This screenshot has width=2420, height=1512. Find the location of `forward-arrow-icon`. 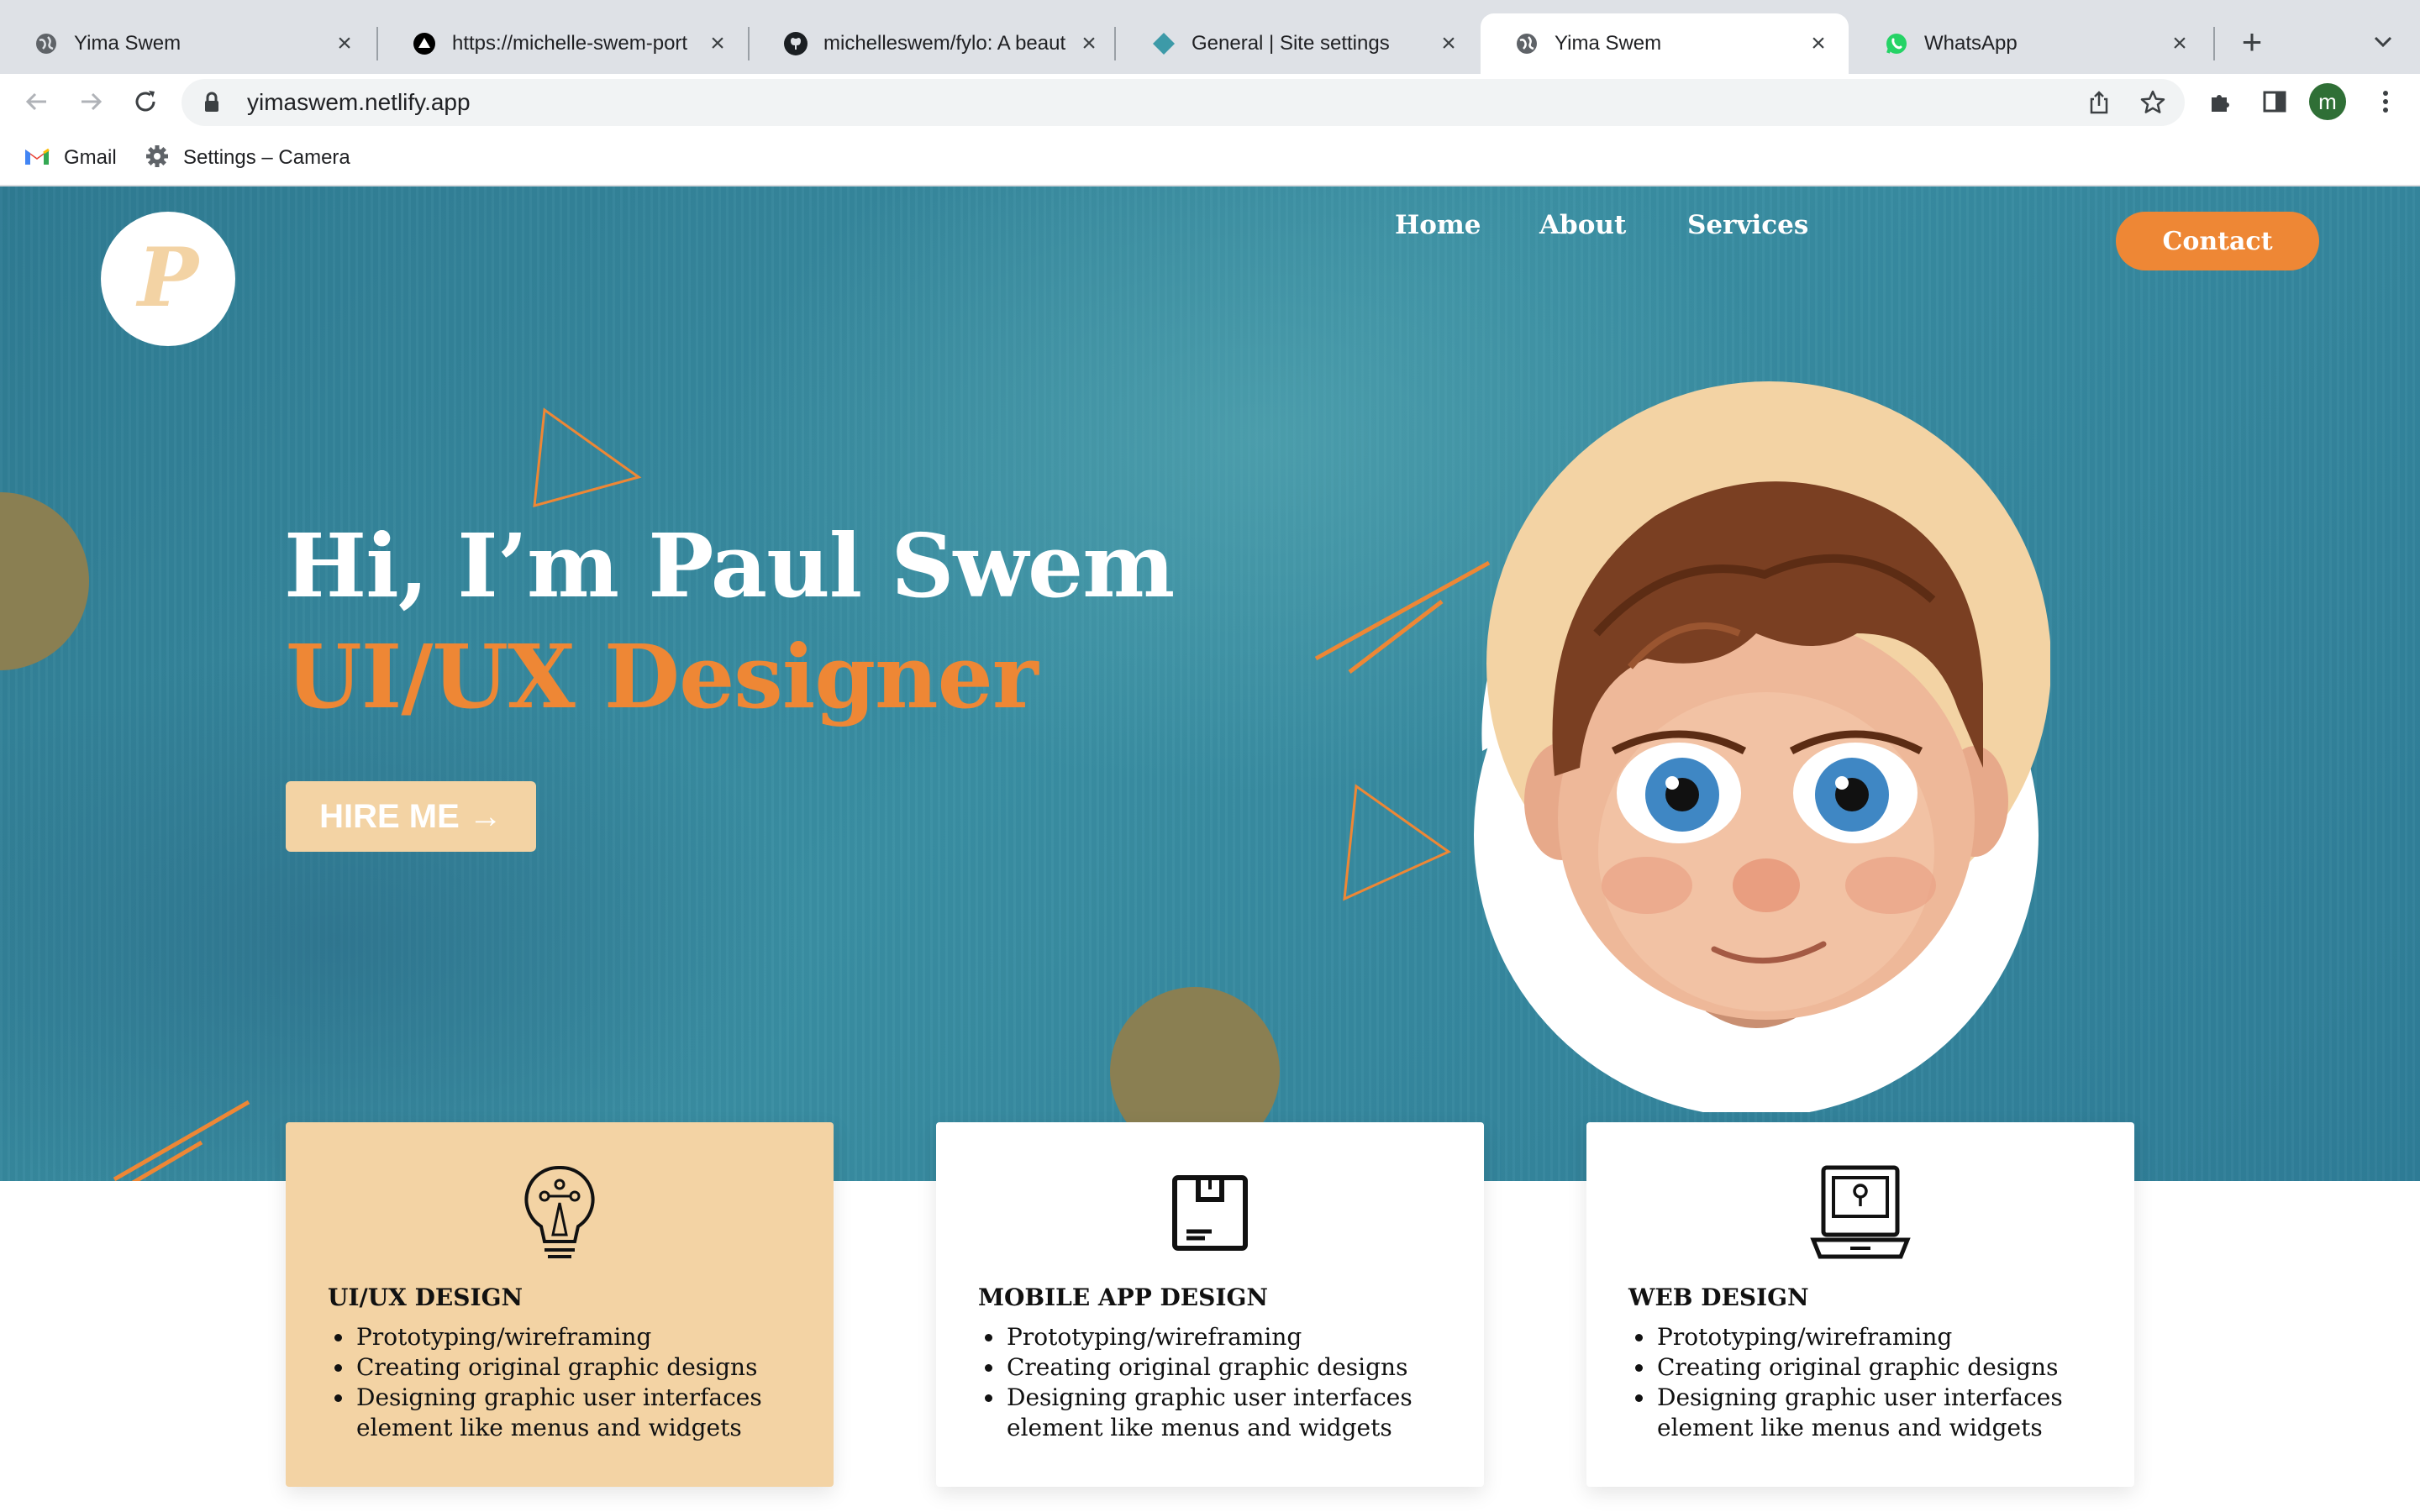

forward-arrow-icon is located at coordinates (92, 101).